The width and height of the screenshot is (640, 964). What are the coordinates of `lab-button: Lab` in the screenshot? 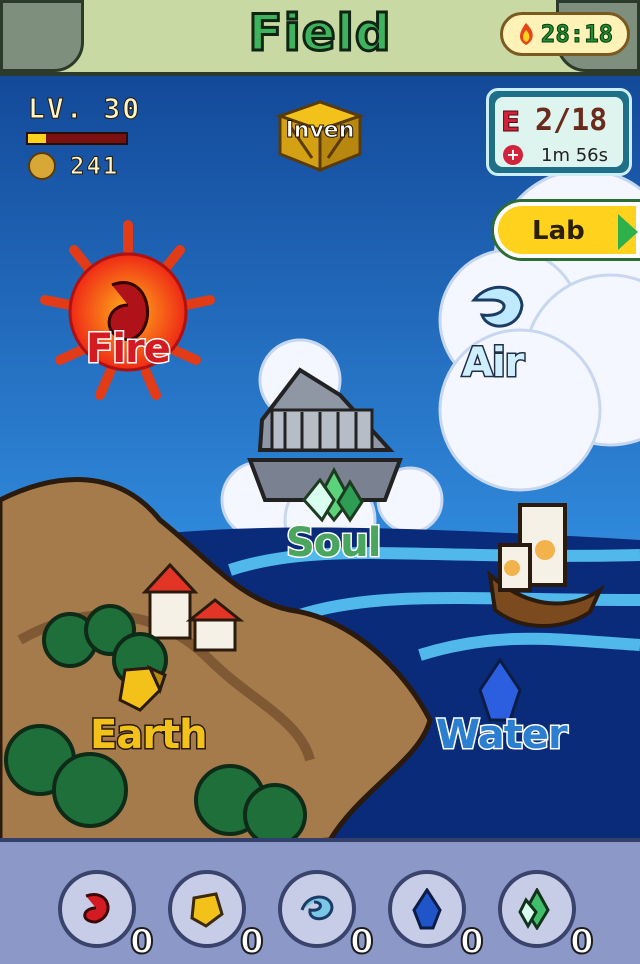 It's located at (567, 230).